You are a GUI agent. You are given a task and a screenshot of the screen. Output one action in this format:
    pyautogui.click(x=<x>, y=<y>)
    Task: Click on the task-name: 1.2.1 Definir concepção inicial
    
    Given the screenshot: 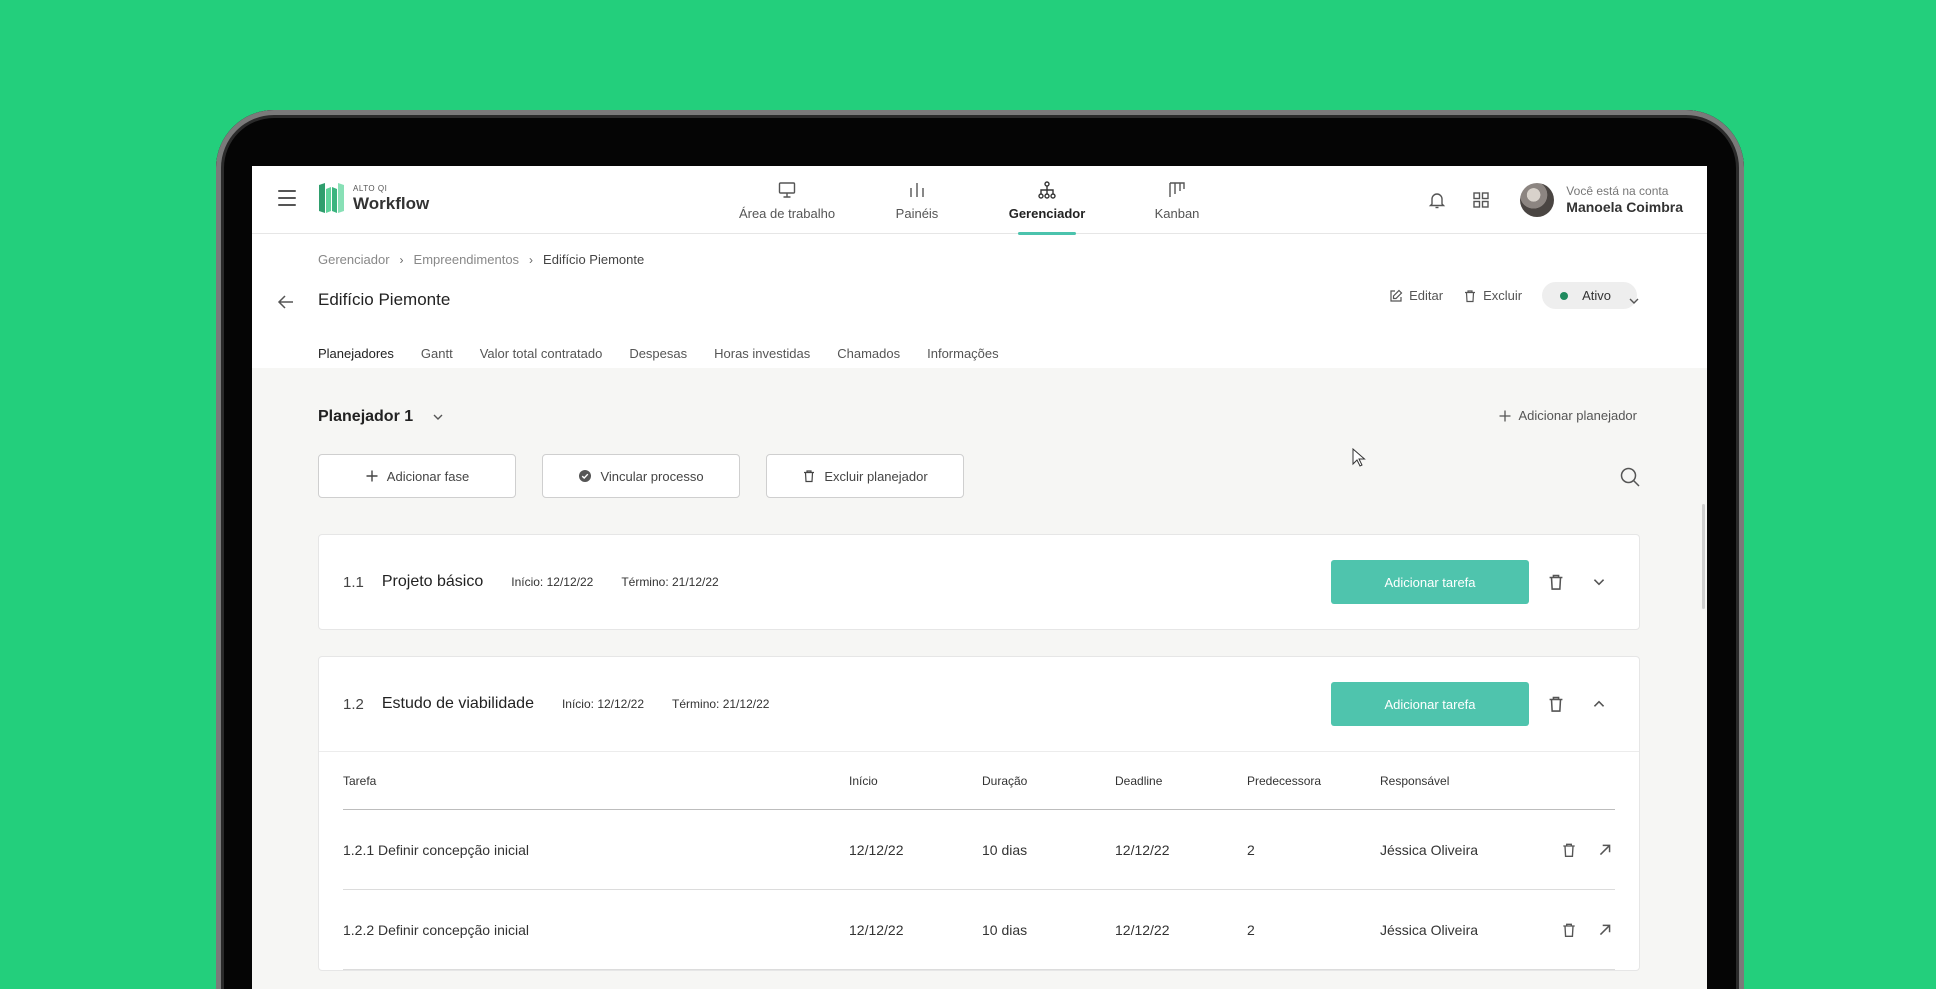 What is the action you would take?
    pyautogui.click(x=436, y=849)
    